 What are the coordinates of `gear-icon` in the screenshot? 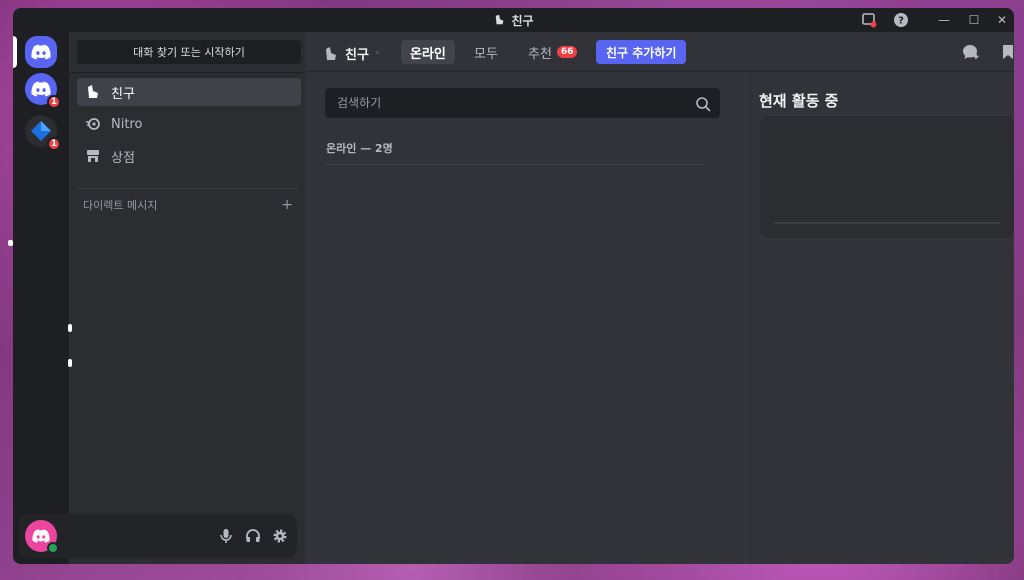 It's located at (280, 536).